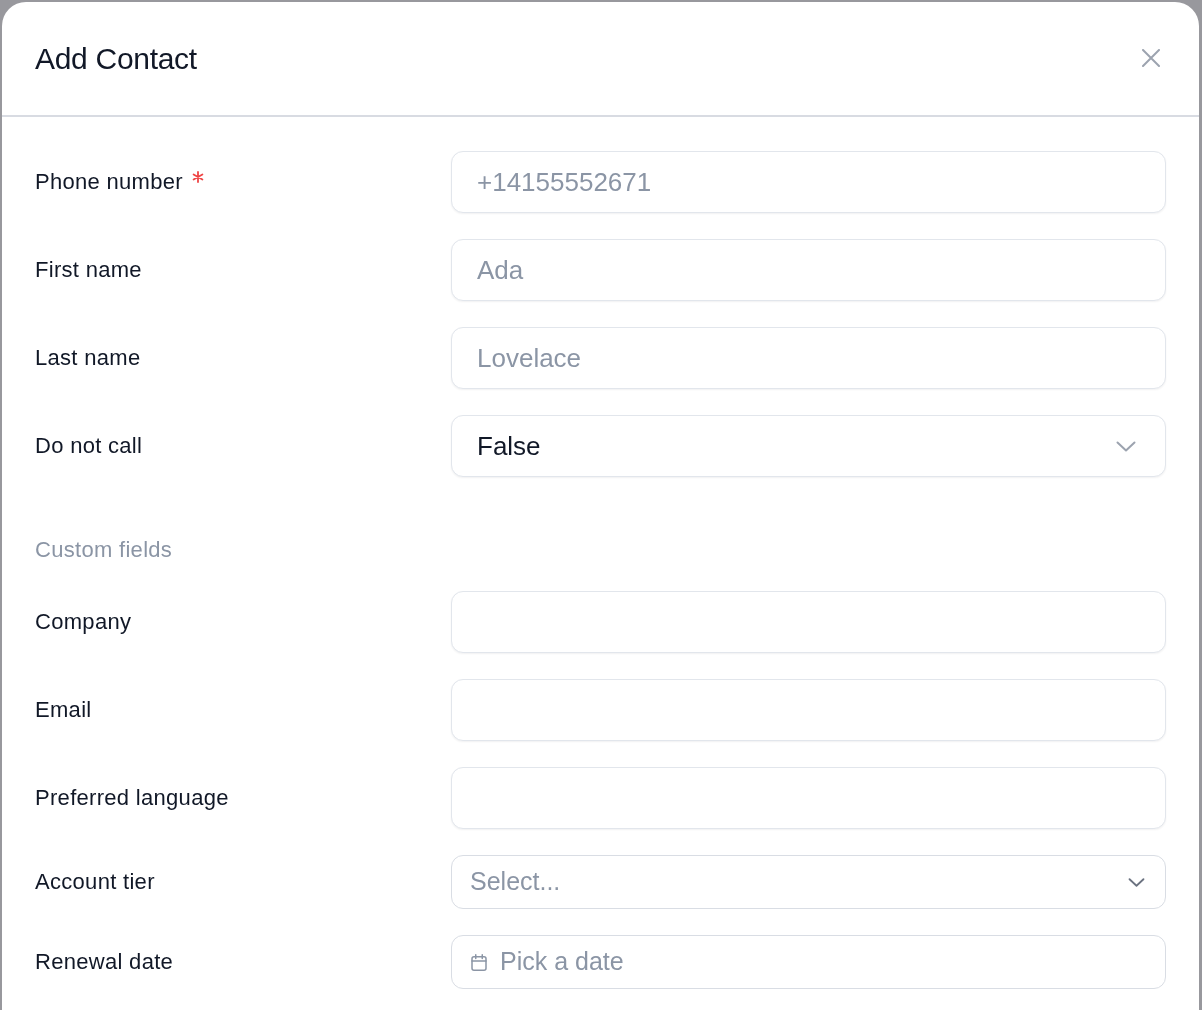 This screenshot has width=1202, height=1010. I want to click on field-label: Preferred language, so click(132, 798).